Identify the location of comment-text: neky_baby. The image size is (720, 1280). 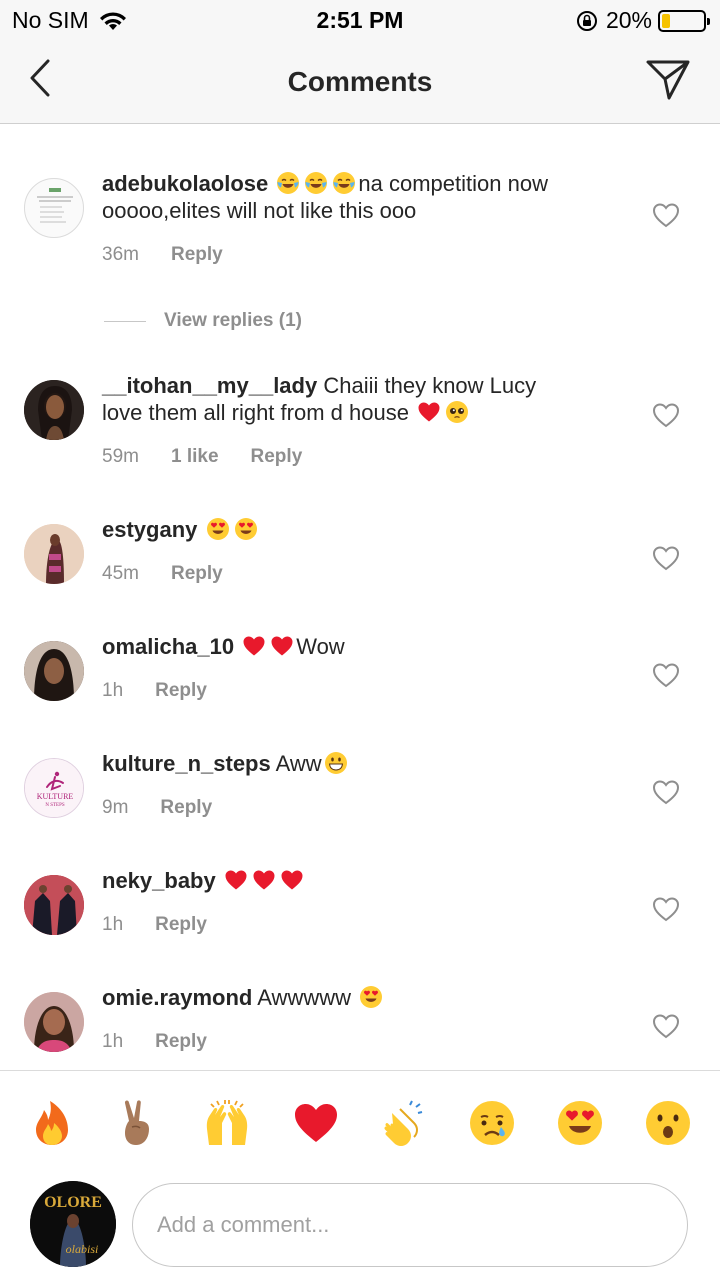
(362, 880).